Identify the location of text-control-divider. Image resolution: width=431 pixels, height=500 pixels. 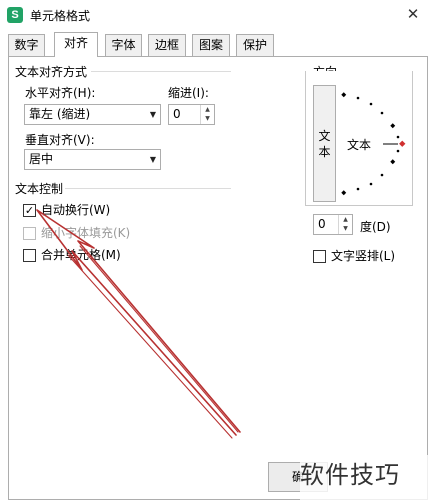
(148, 188).